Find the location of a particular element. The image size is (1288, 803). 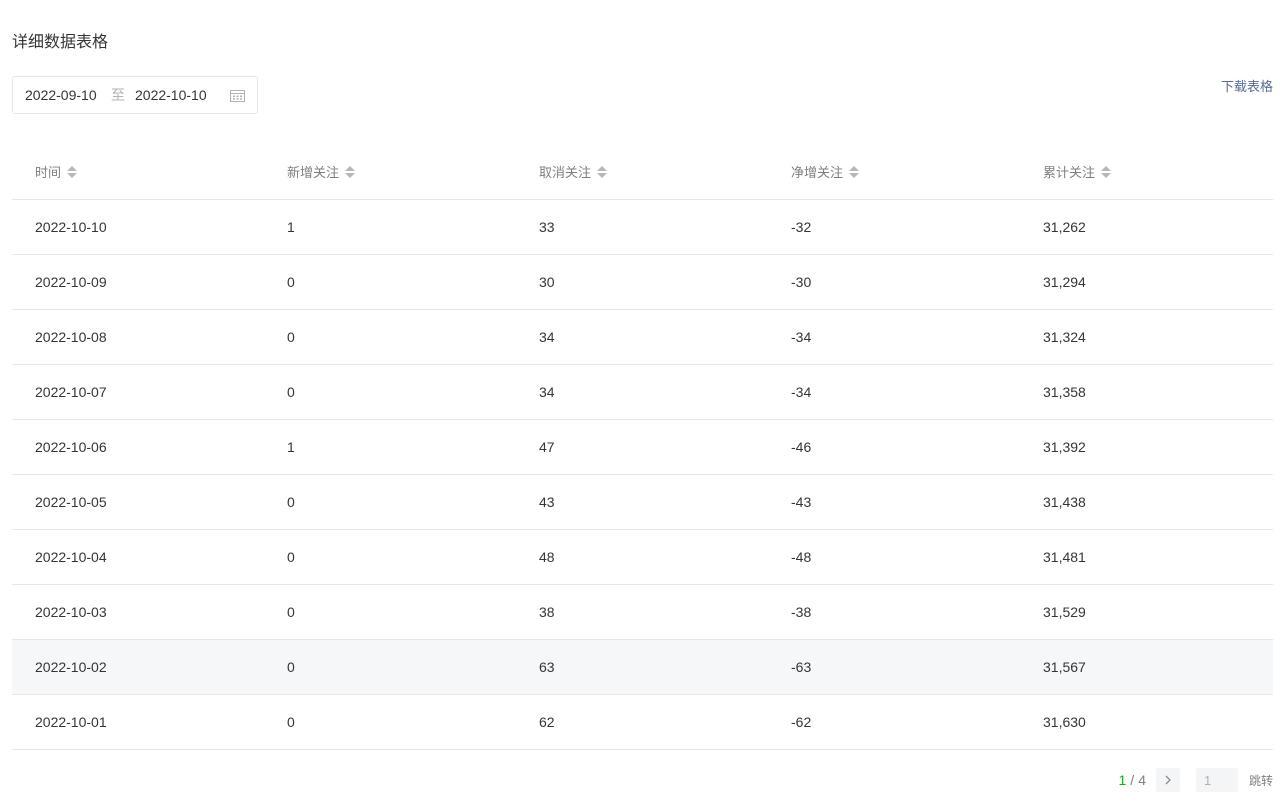

cell-net-follow: -30 is located at coordinates (894, 282).